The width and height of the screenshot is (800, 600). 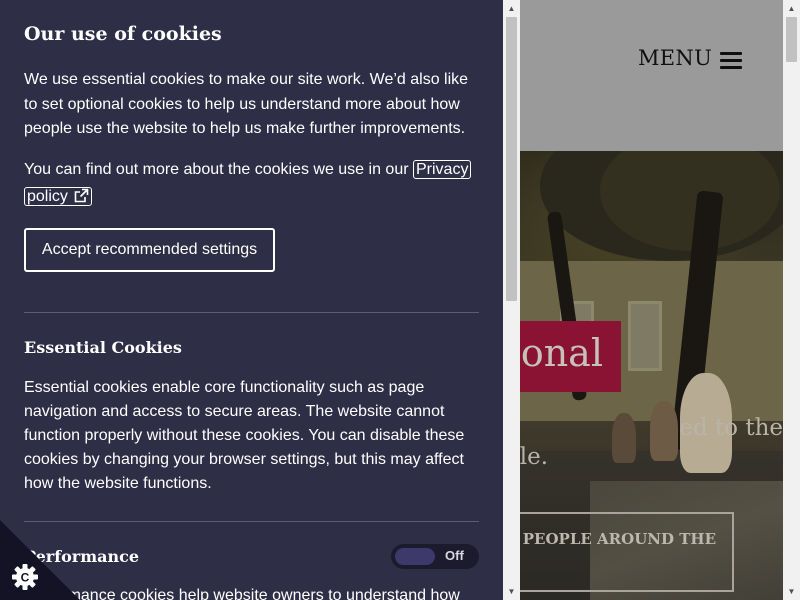 What do you see at coordinates (731, 60) in the screenshot?
I see `hamburger-icon` at bounding box center [731, 60].